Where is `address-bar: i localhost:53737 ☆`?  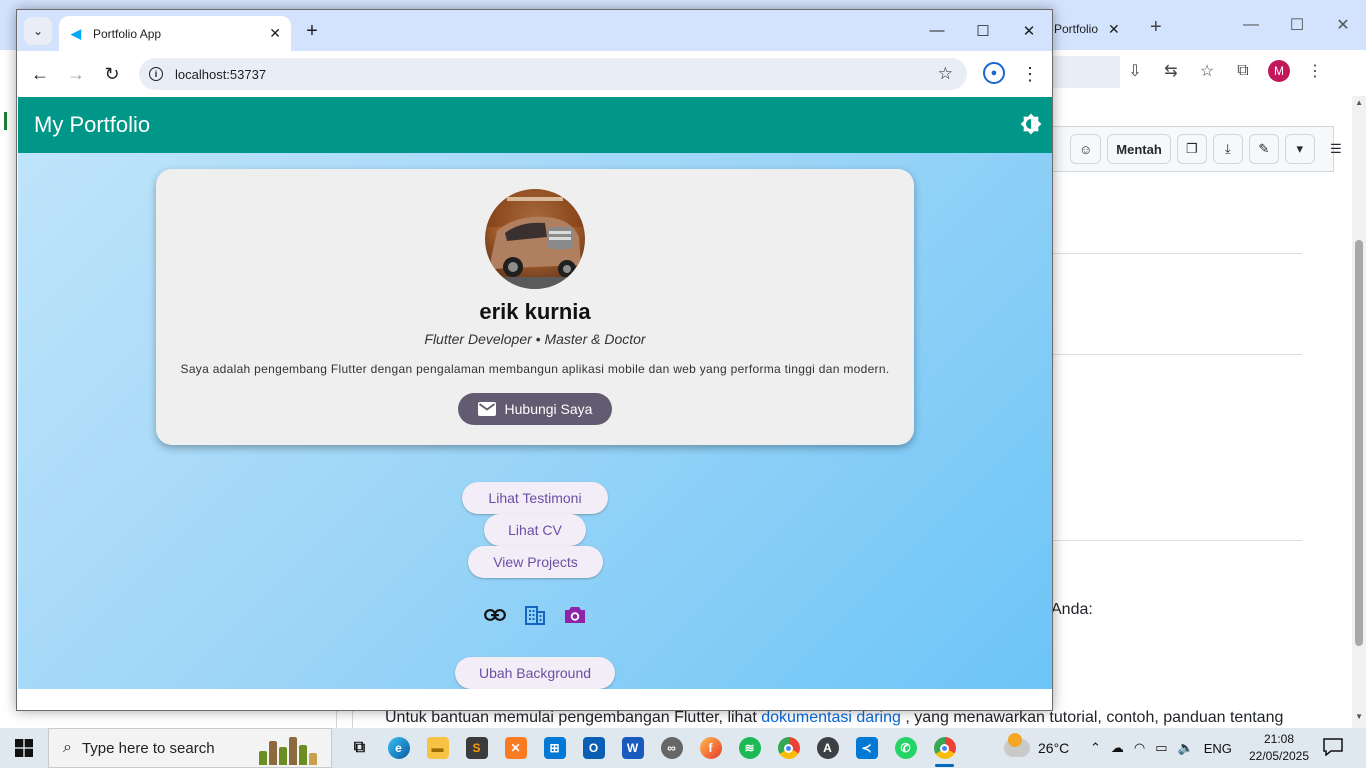
address-bar: i localhost:53737 ☆ is located at coordinates (553, 74).